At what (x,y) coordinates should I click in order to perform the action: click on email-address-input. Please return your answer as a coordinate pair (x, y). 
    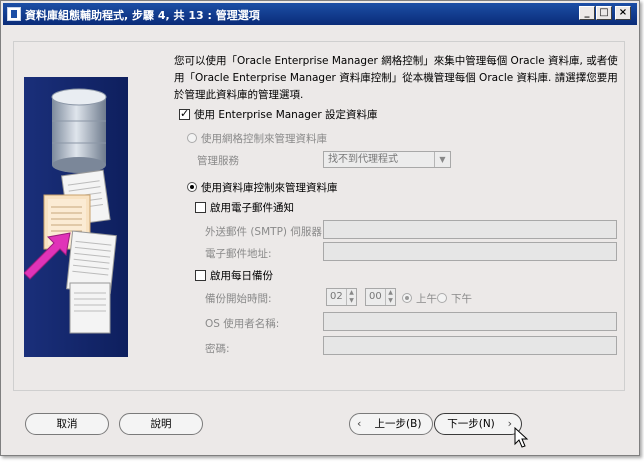
    Looking at the image, I should click on (470, 251).